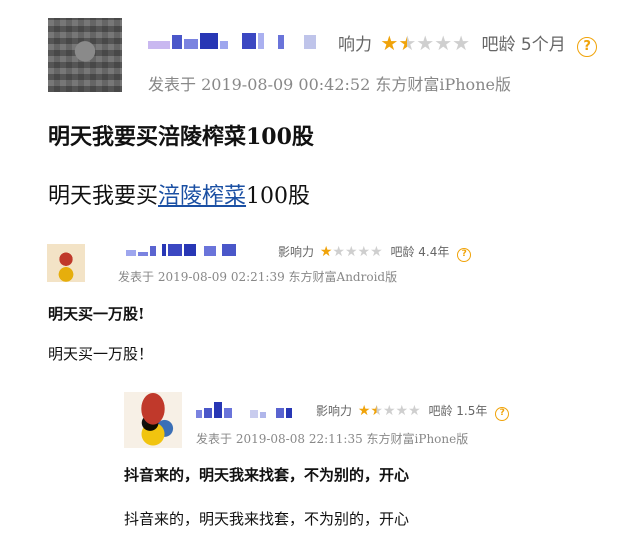 The height and width of the screenshot is (543, 640). I want to click on post-timestamp: 发表于 2019-08-09 00:42:52 东方财富iPhone版, so click(329, 84).